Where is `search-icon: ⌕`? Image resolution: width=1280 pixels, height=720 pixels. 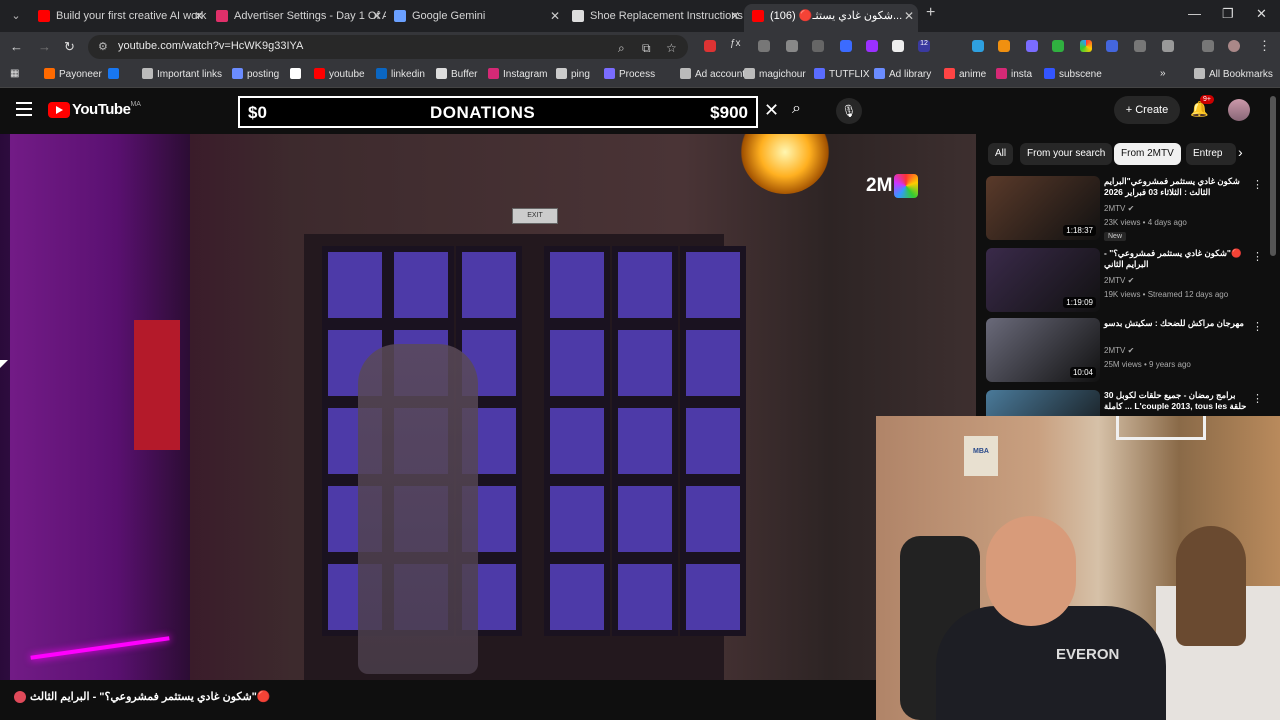
search-icon: ⌕ is located at coordinates (796, 109).